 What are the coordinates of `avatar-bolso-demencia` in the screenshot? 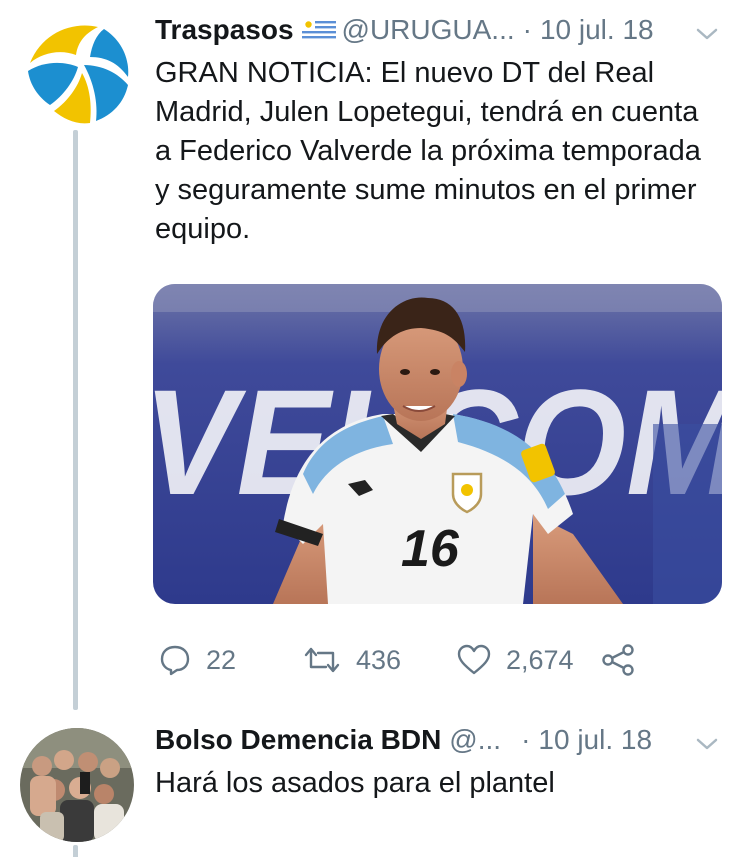 It's located at (77, 785).